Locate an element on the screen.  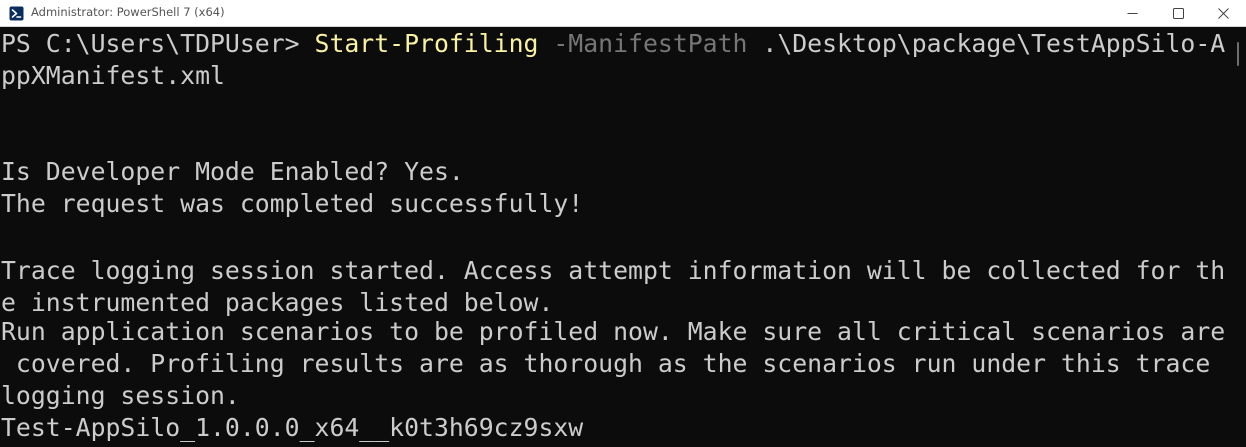
vertical-scrollbar is located at coordinates (1237, 237).